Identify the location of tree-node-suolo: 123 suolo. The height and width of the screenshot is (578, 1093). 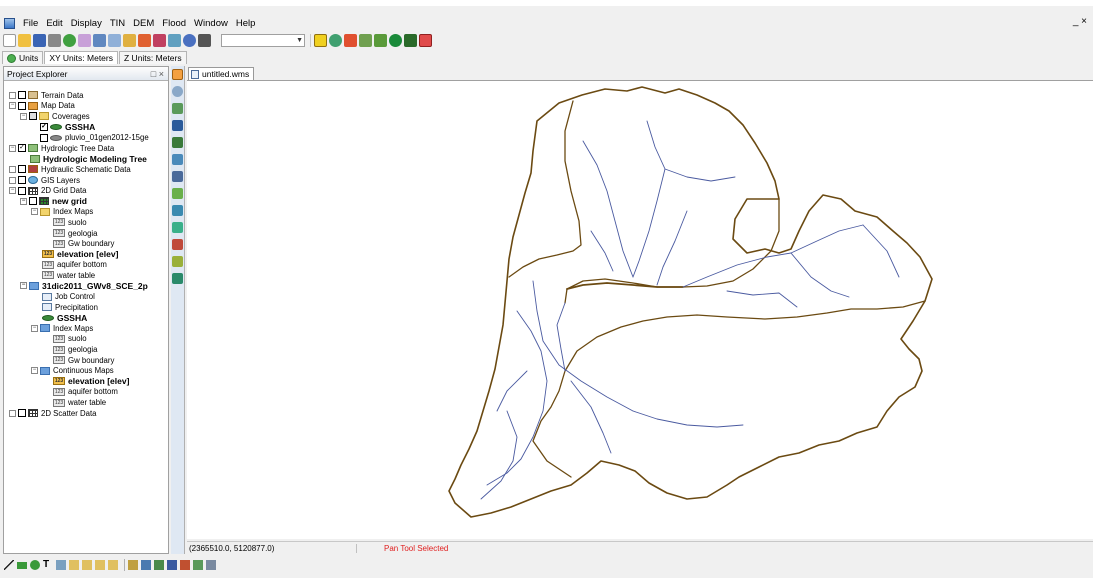
(86, 222).